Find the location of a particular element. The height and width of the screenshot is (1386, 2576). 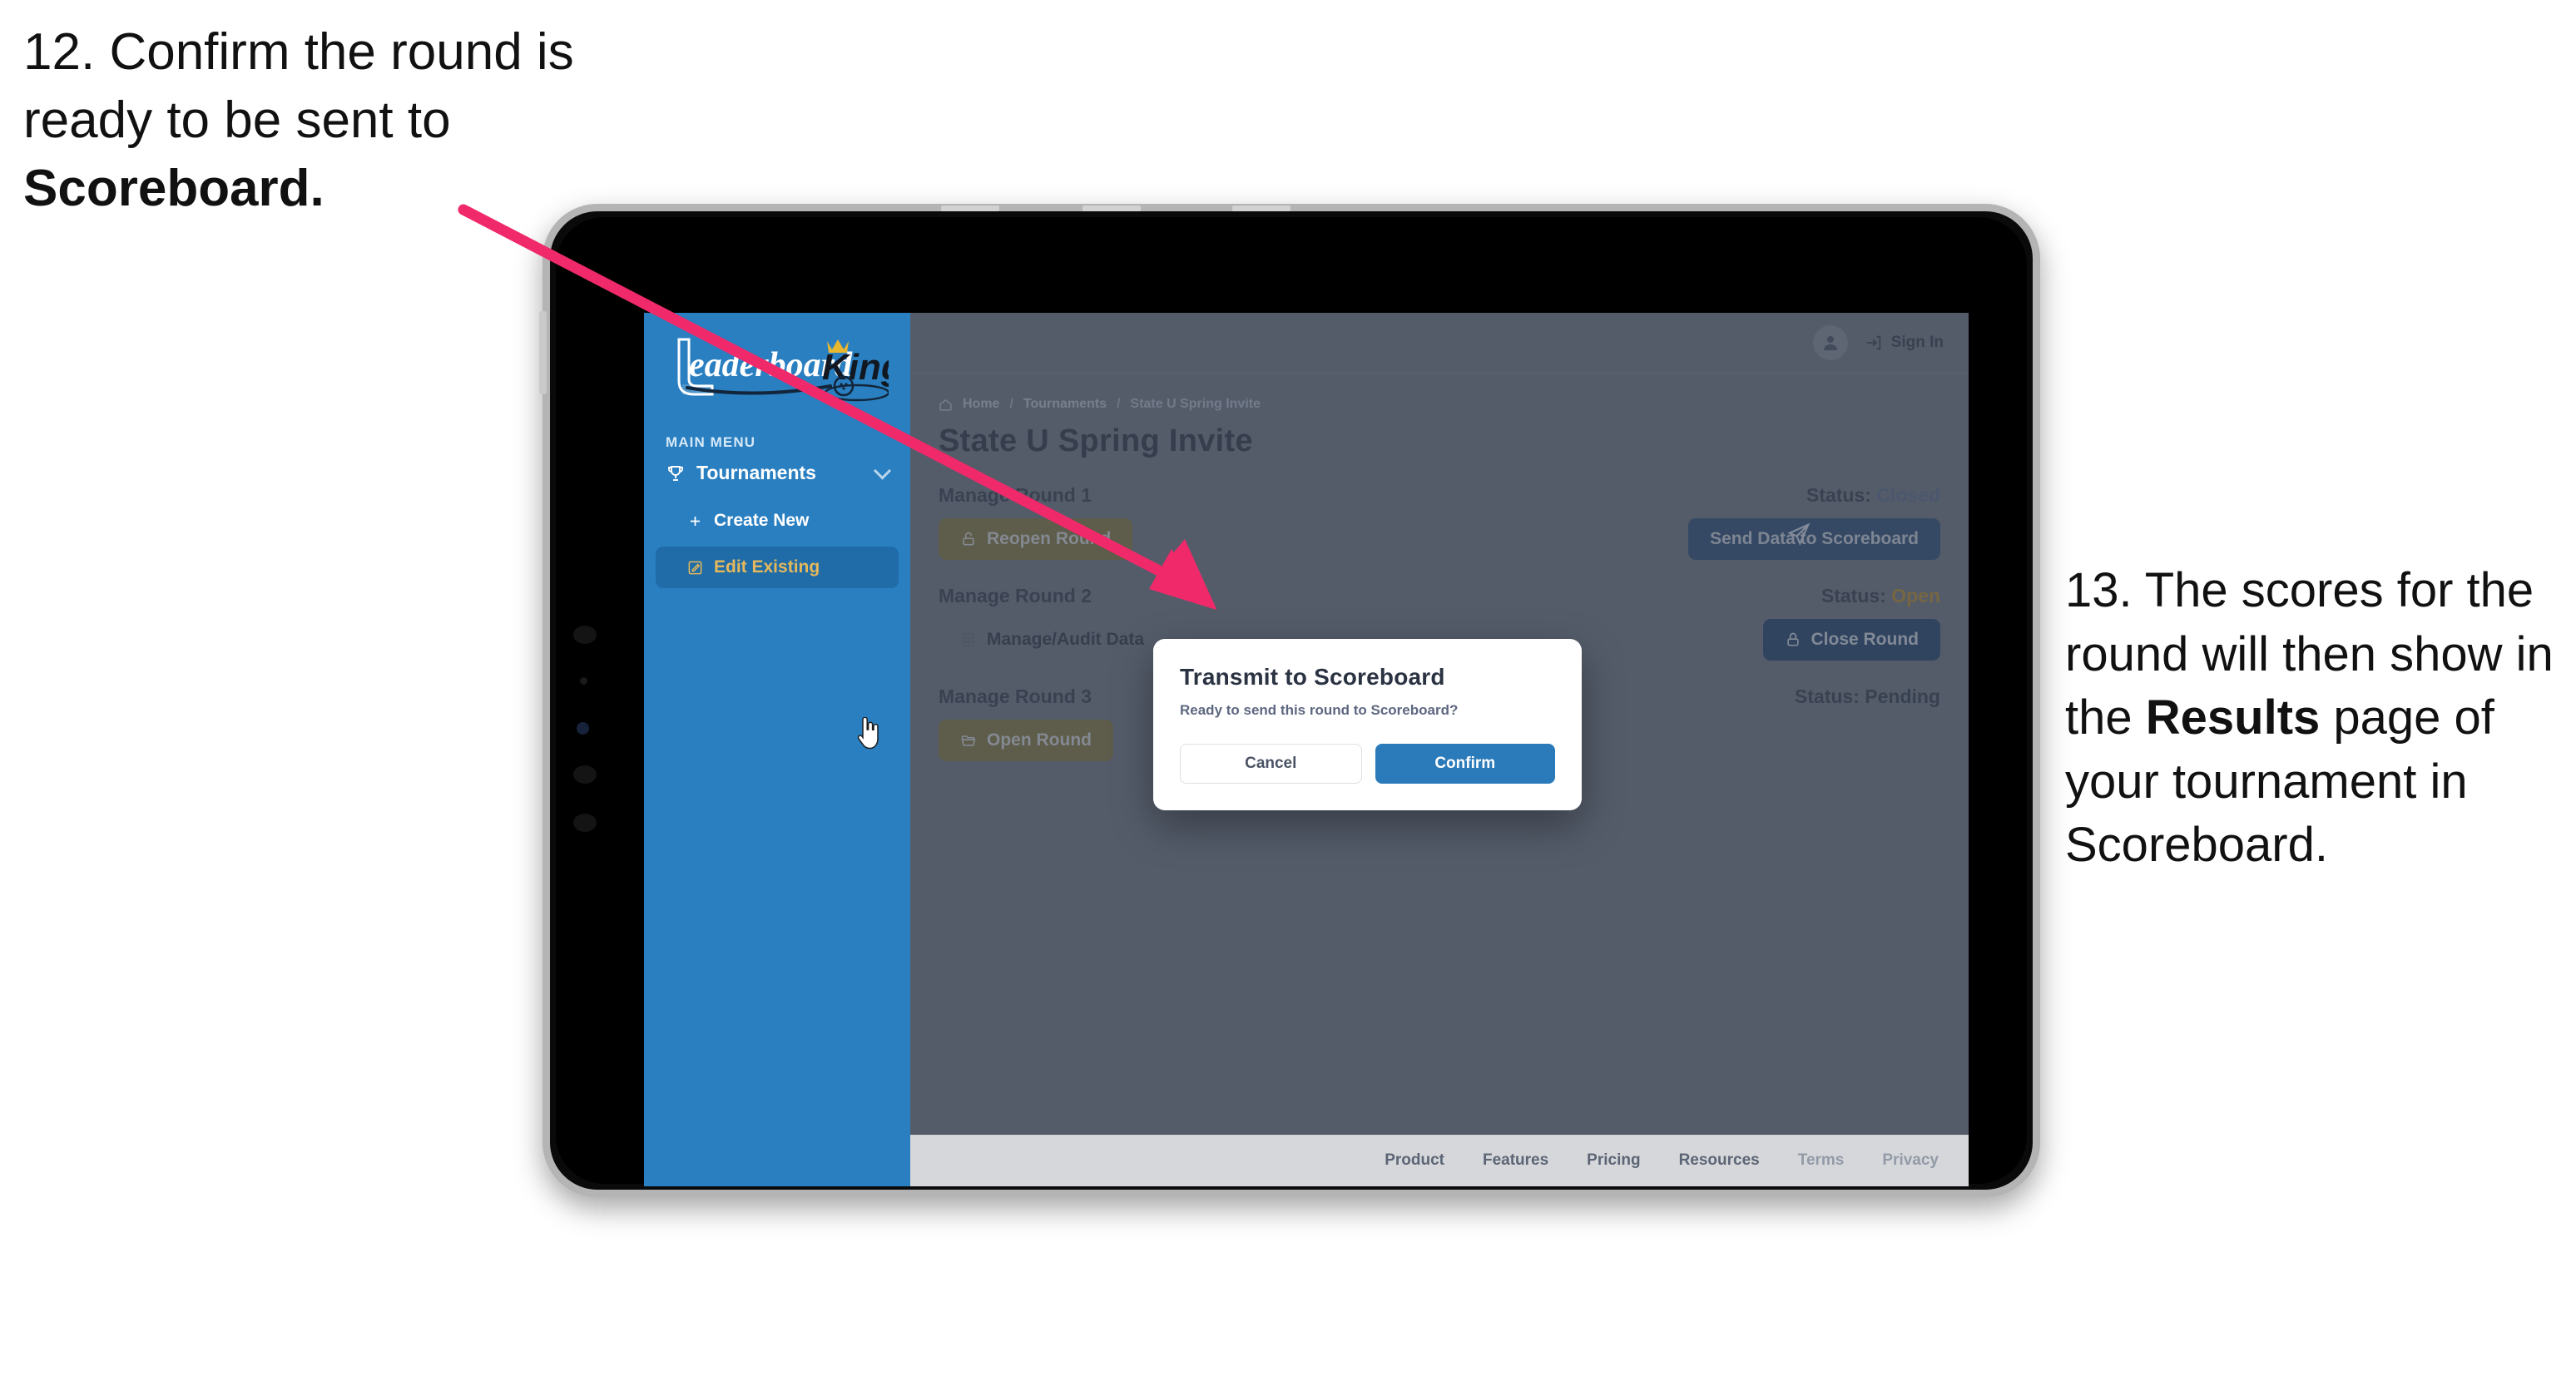

cancel-button: Cancel is located at coordinates (1271, 764).